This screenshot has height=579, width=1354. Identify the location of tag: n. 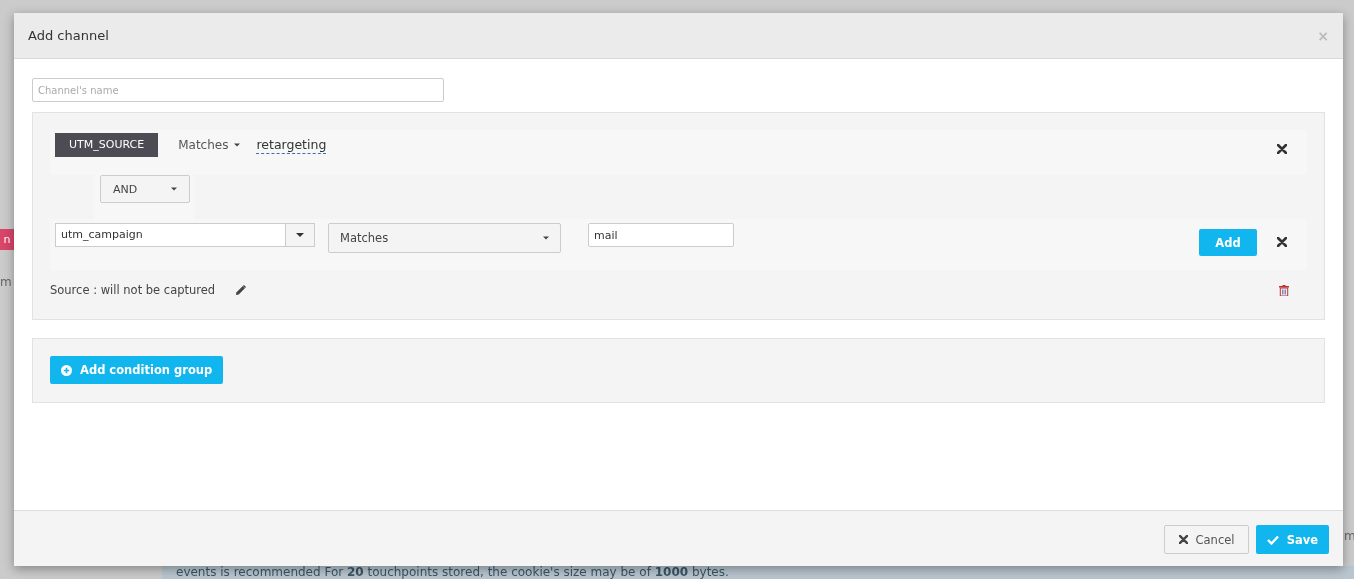
(7, 239).